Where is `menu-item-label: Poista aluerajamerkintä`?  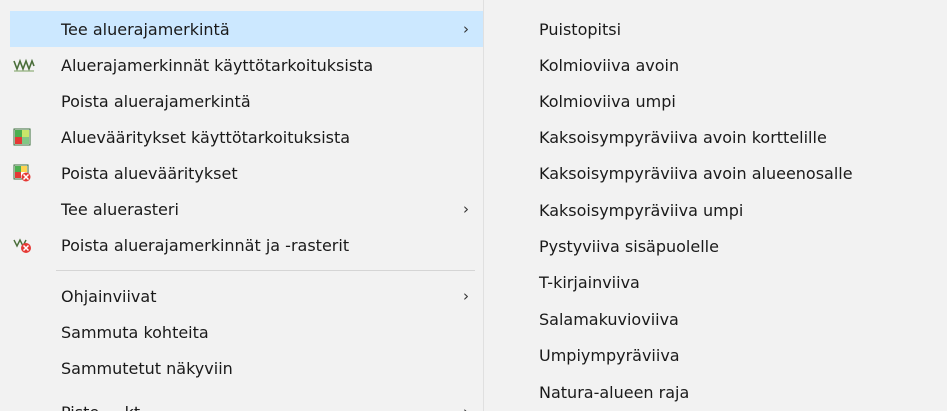
menu-item-label: Poista aluerajamerkintä is located at coordinates (156, 101).